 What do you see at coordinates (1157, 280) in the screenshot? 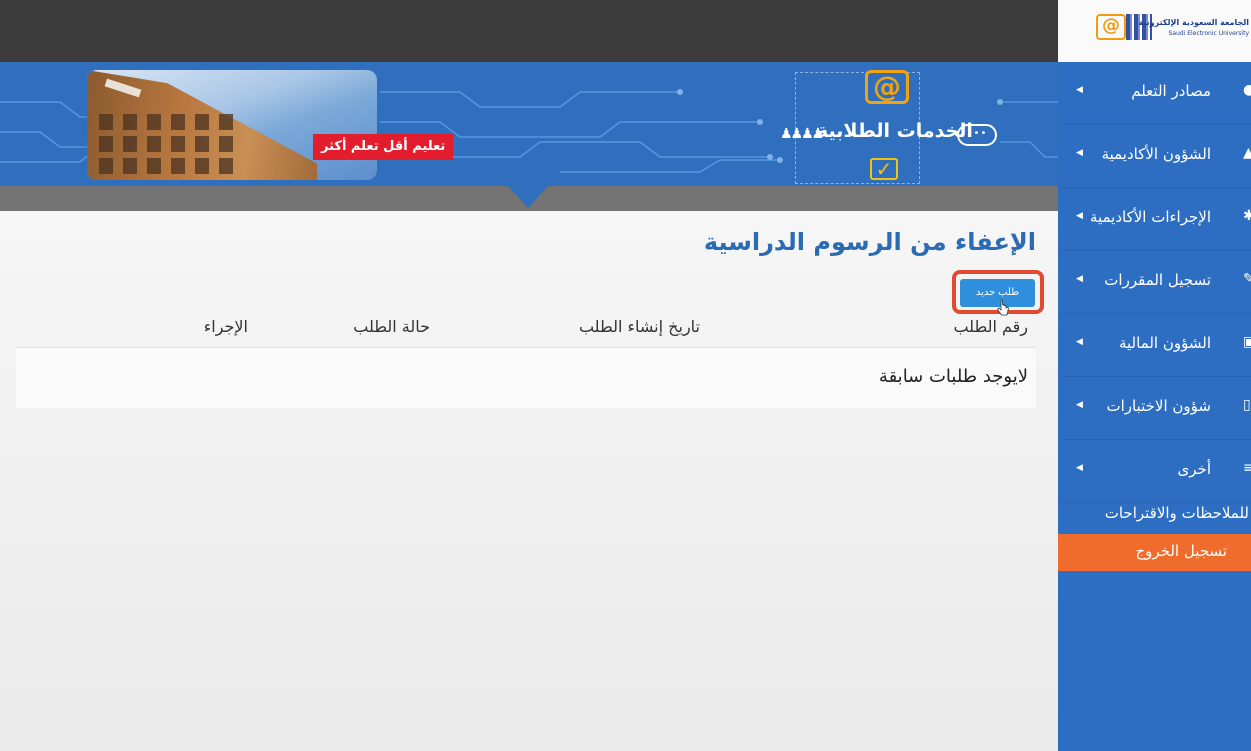
I see `sidebar-item-label: تسجيل المقررات` at bounding box center [1157, 280].